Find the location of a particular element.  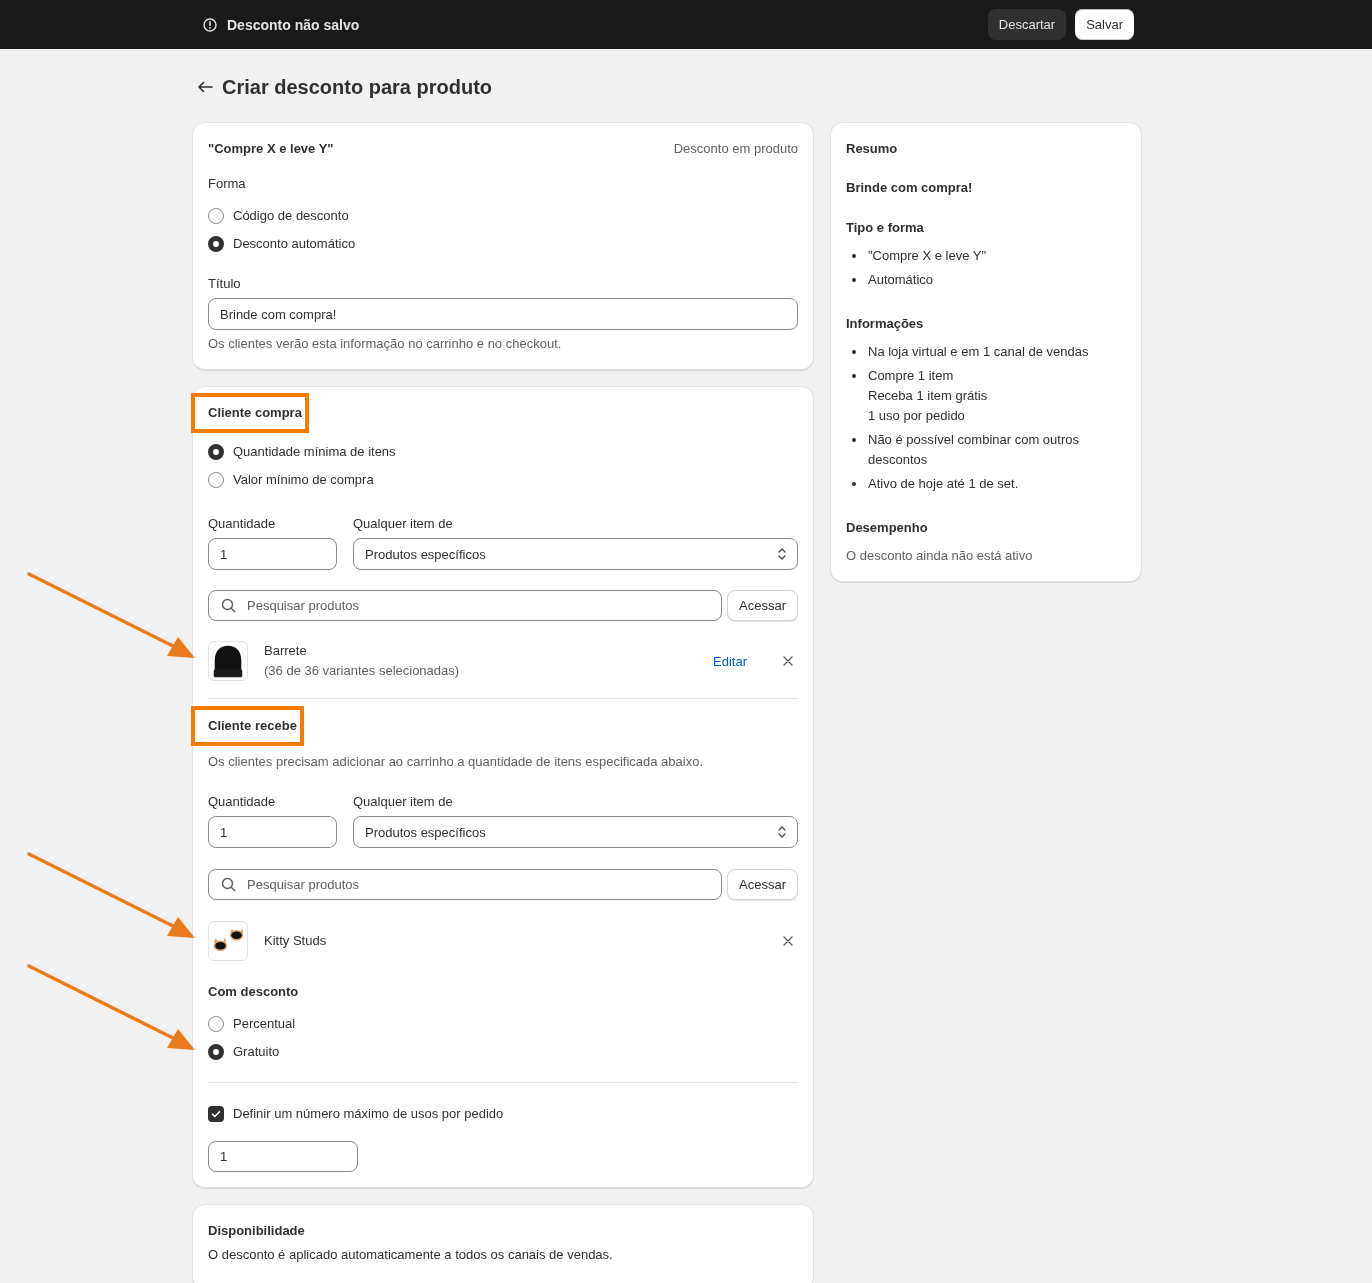

section-label: Com desconto is located at coordinates (254, 992).